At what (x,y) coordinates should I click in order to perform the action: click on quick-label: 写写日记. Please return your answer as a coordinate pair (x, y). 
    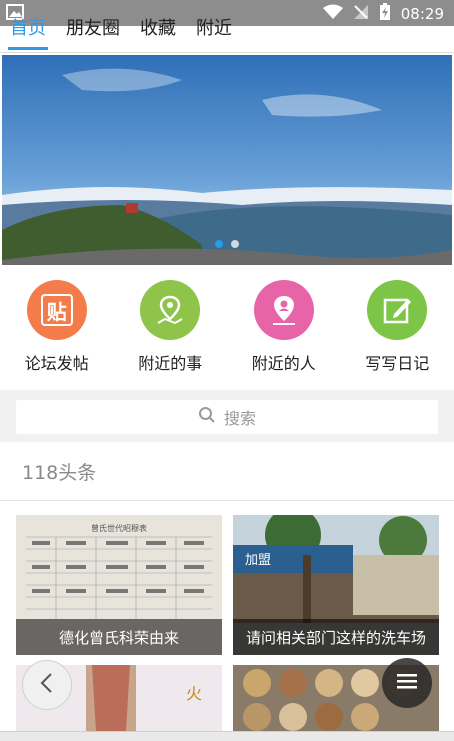
    Looking at the image, I should click on (397, 363).